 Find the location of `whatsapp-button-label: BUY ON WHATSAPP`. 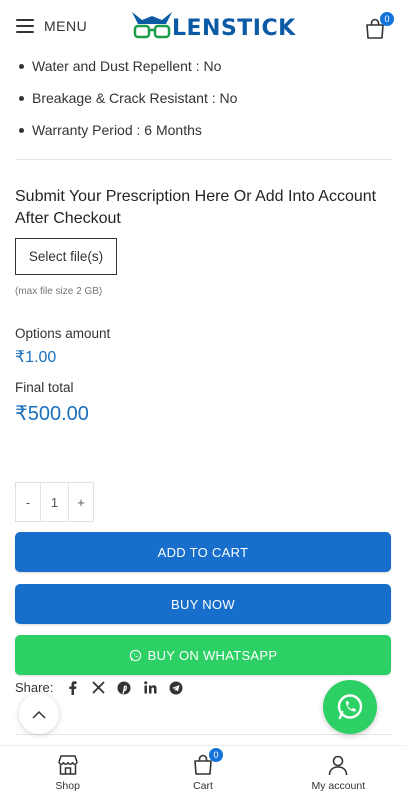

whatsapp-button-label: BUY ON WHATSAPP is located at coordinates (212, 655).